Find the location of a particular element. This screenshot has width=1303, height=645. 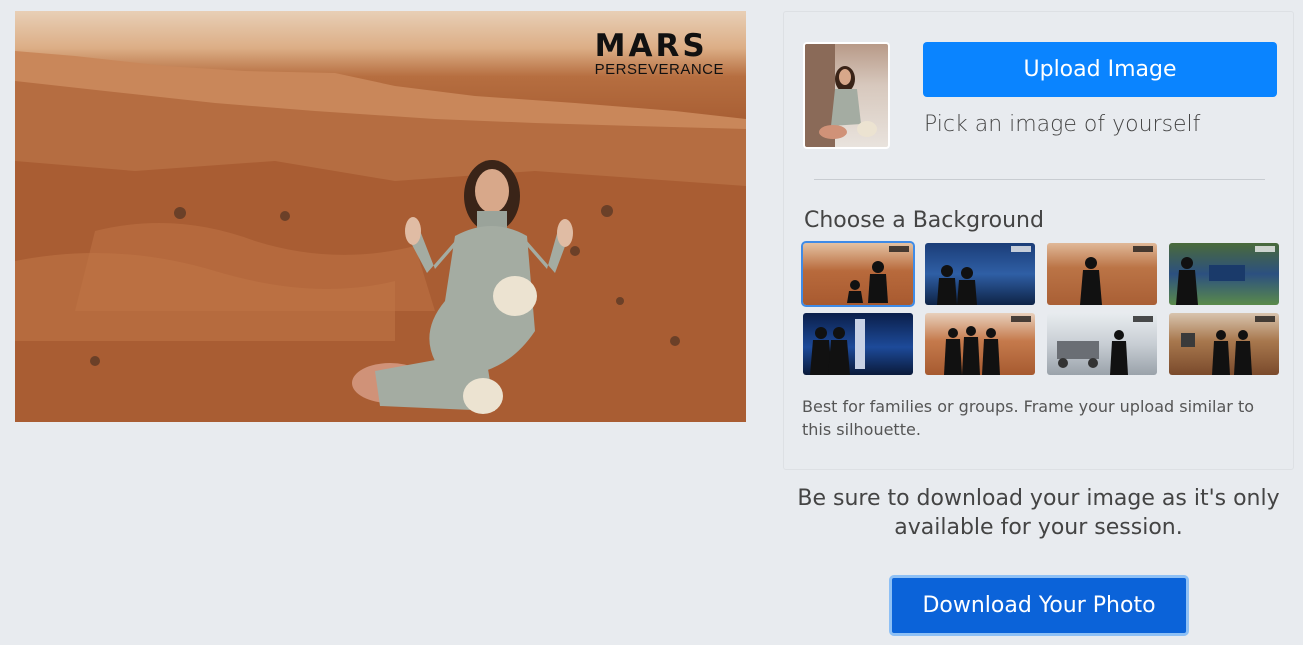

background-option-mars-sunset is located at coordinates (980, 344).